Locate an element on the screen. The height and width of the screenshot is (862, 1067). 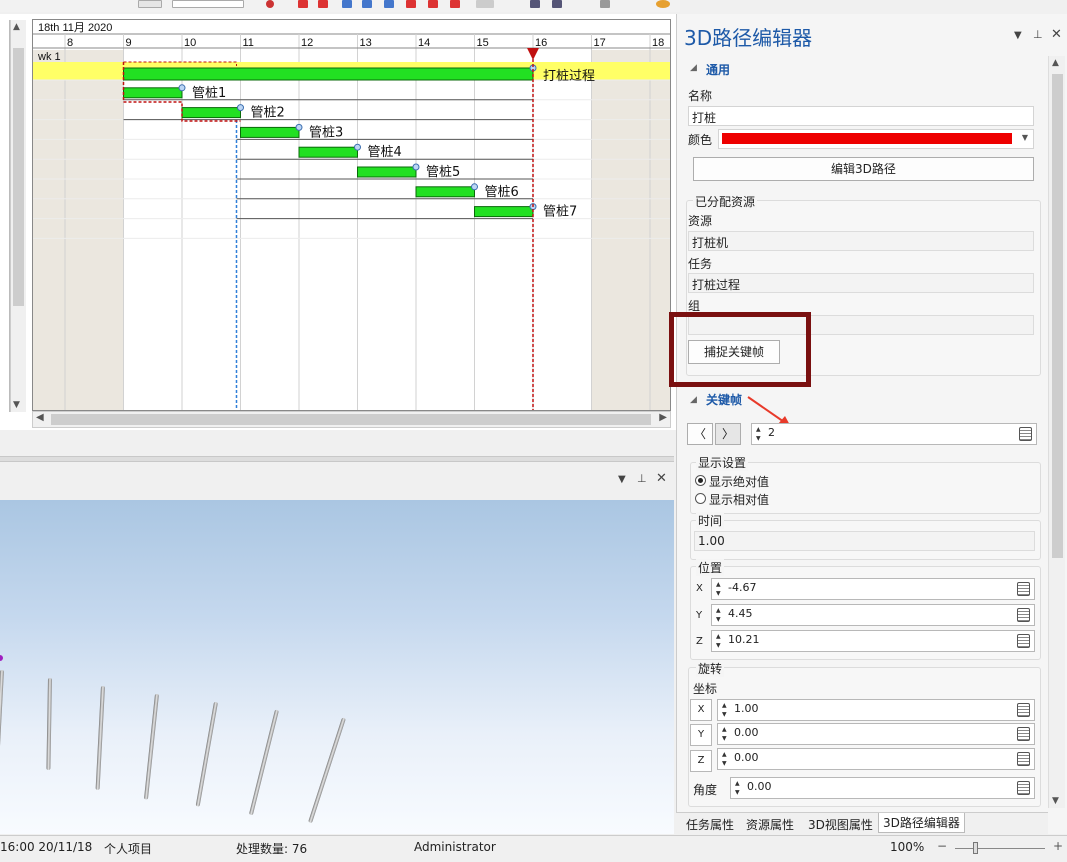
weekend-shade is located at coordinates (78, 230).